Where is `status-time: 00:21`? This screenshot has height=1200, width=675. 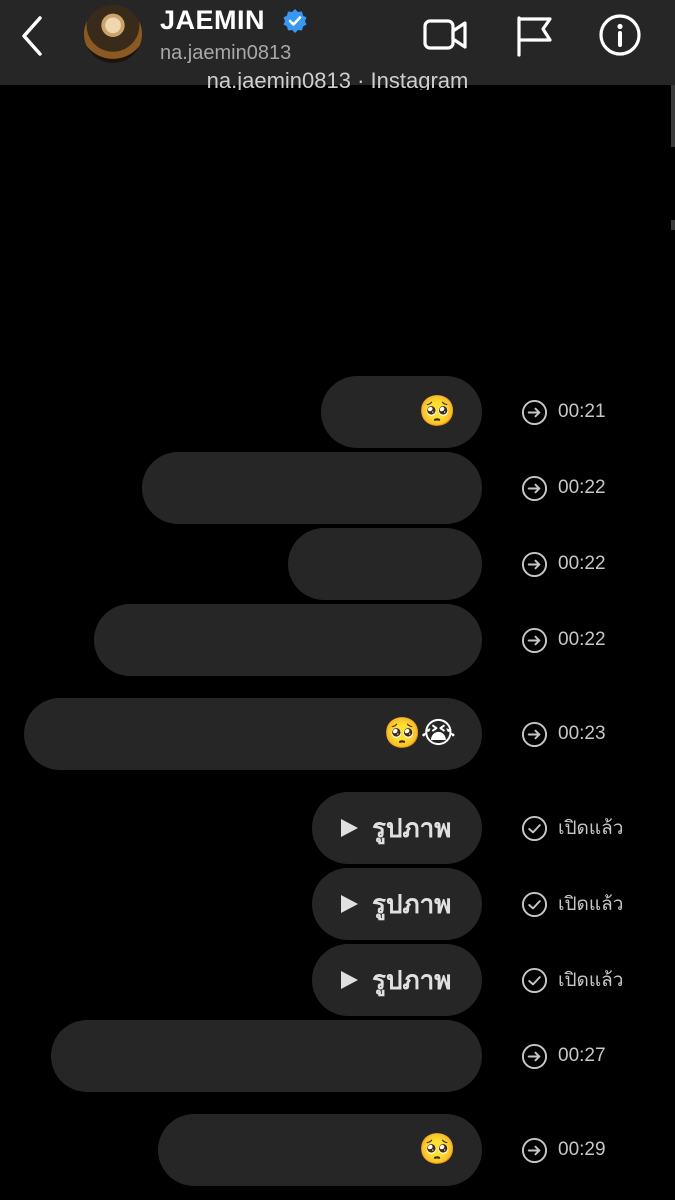 status-time: 00:21 is located at coordinates (582, 411).